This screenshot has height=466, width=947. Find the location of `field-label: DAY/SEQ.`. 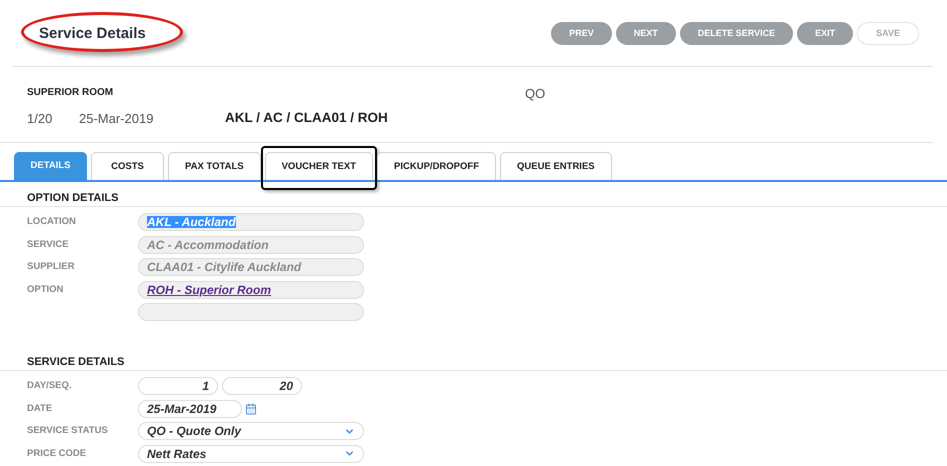

field-label: DAY/SEQ. is located at coordinates (49, 386).